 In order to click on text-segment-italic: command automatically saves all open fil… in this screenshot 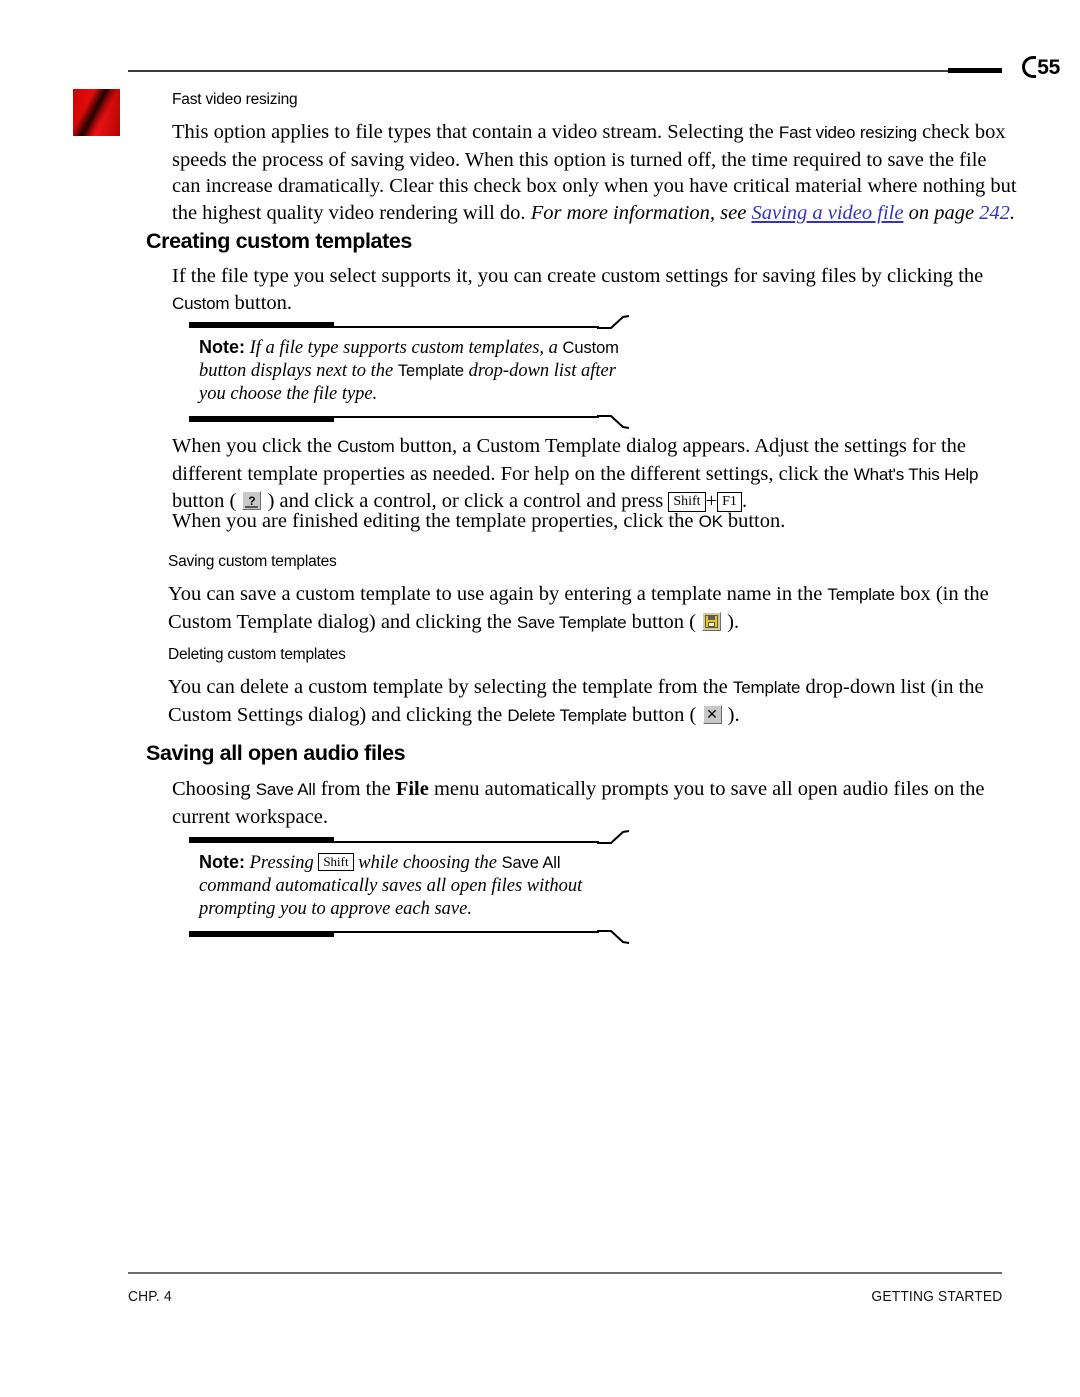, I will do `click(391, 897)`.